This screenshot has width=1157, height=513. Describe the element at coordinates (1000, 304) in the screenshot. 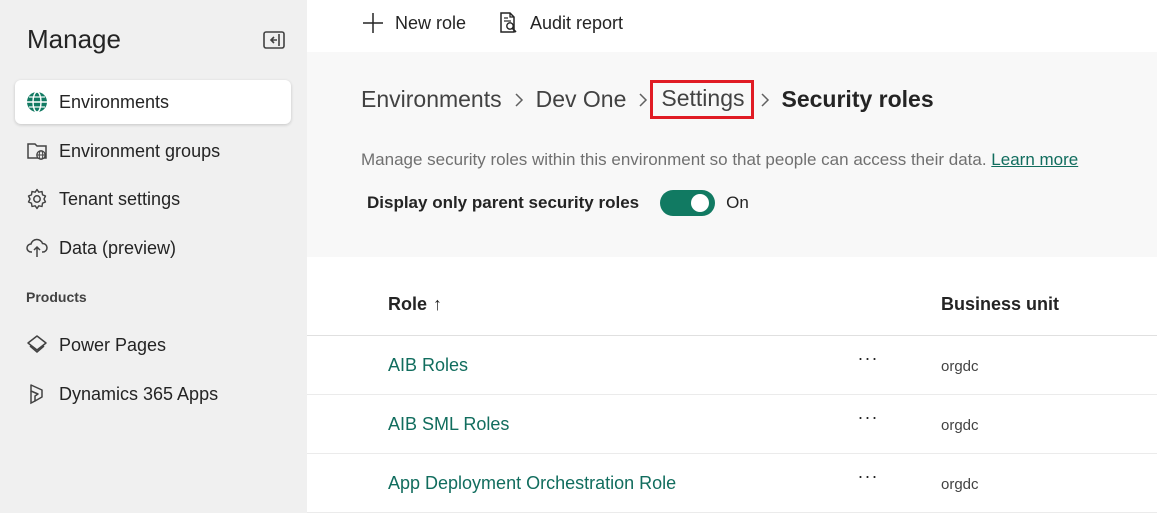

I see `column-header-business-unit: Business unit` at that location.